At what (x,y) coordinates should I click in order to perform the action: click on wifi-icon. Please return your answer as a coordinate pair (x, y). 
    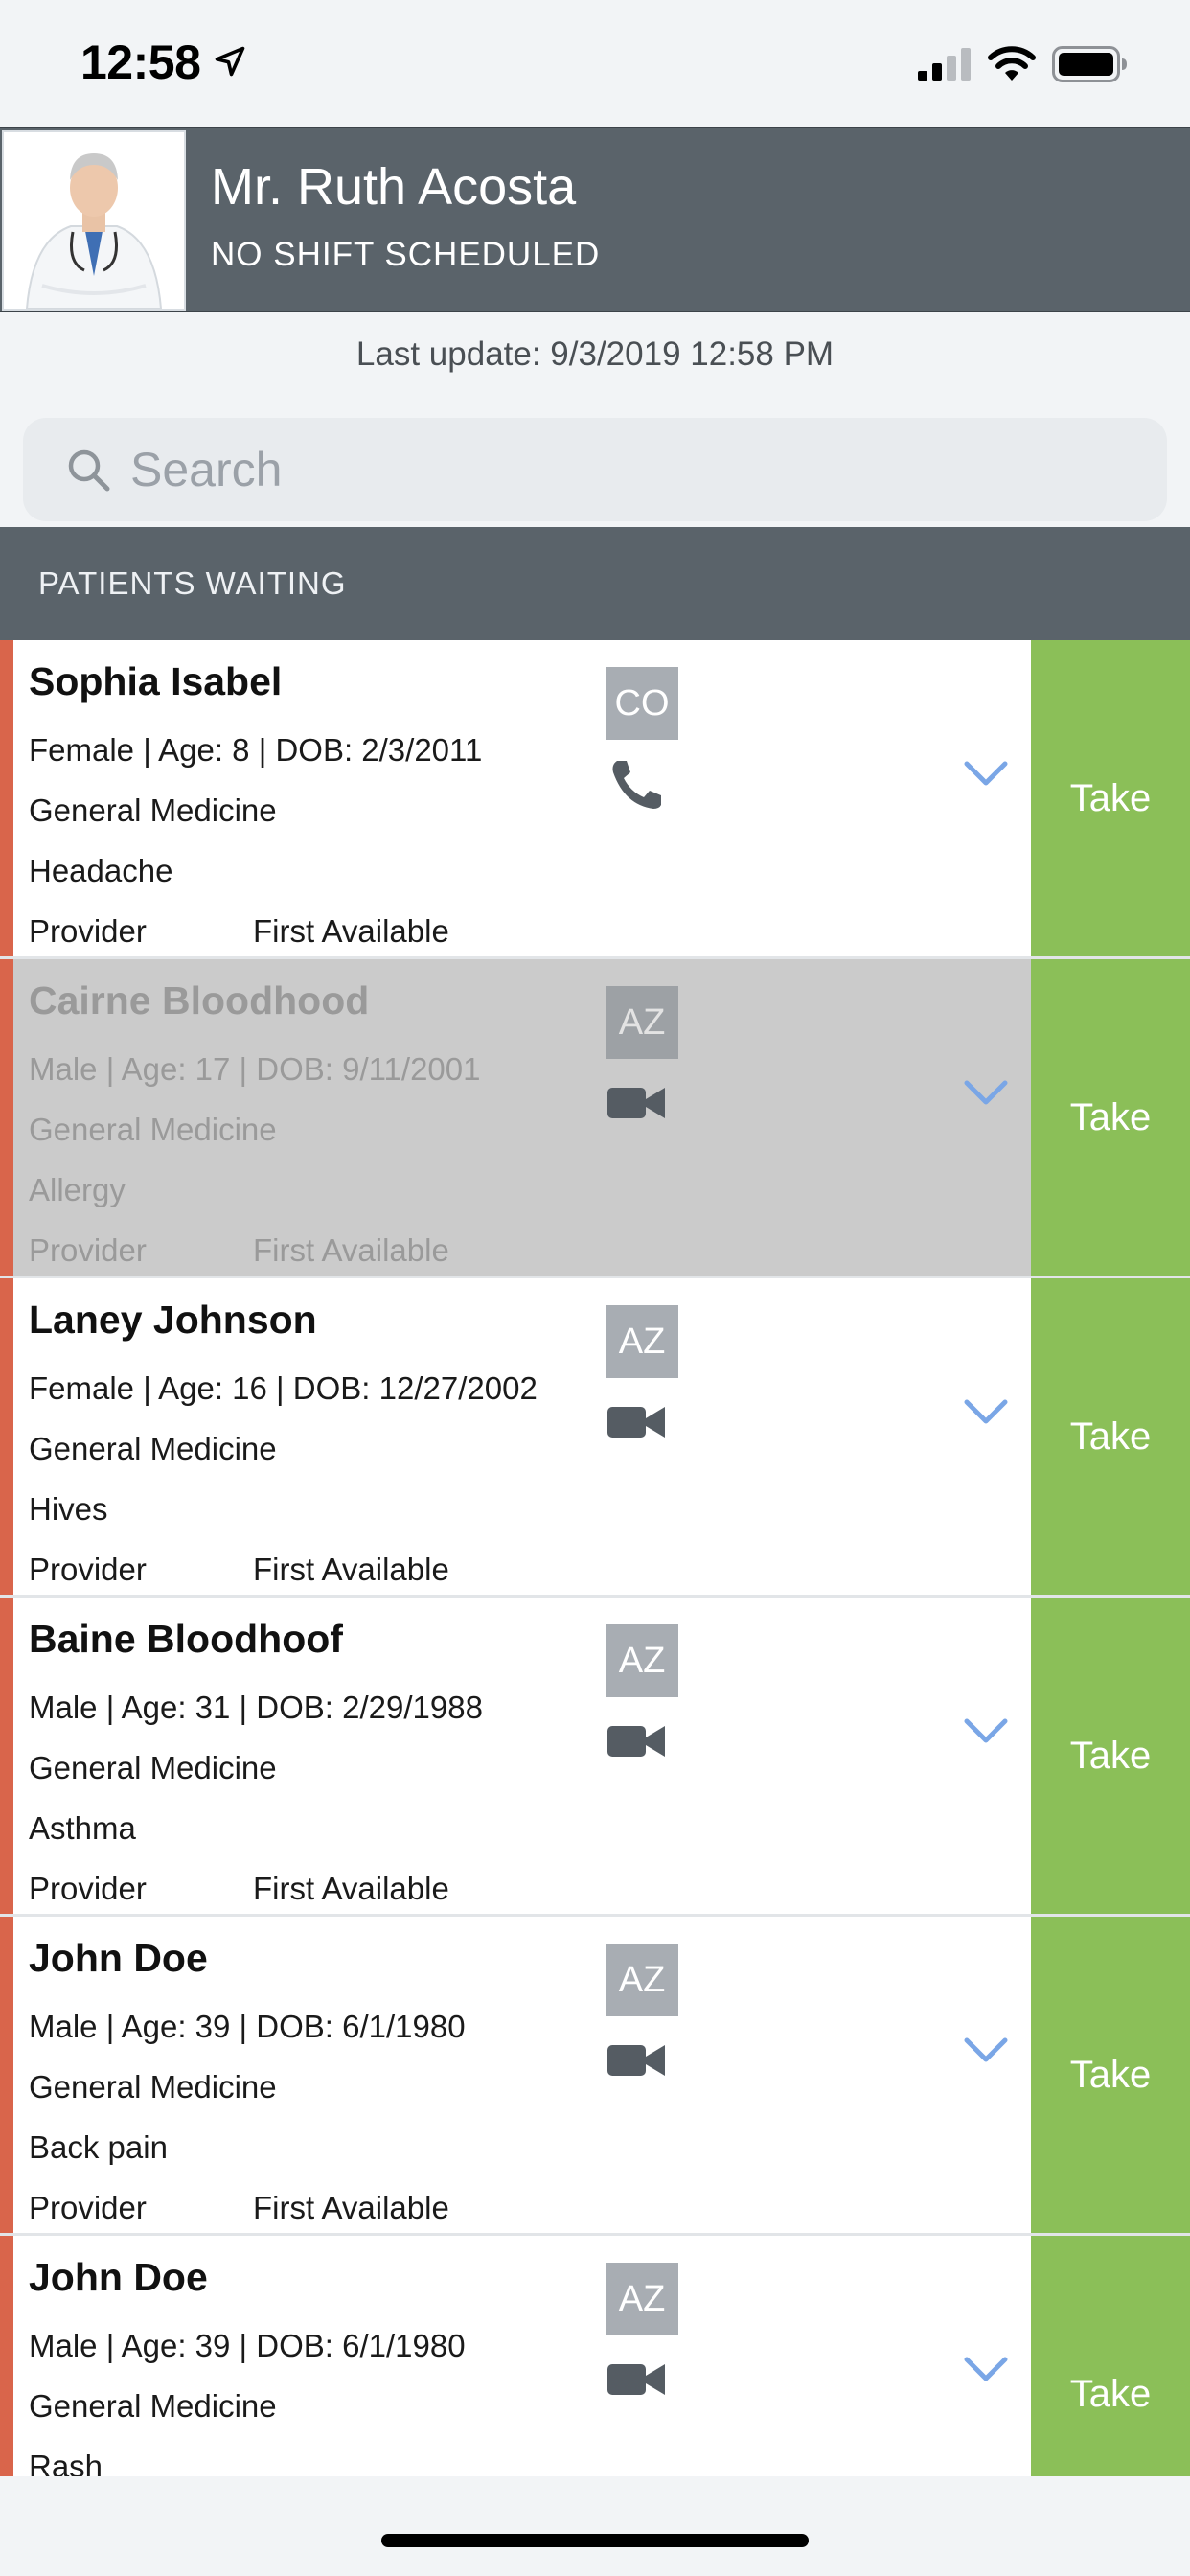
    Looking at the image, I should click on (1012, 63).